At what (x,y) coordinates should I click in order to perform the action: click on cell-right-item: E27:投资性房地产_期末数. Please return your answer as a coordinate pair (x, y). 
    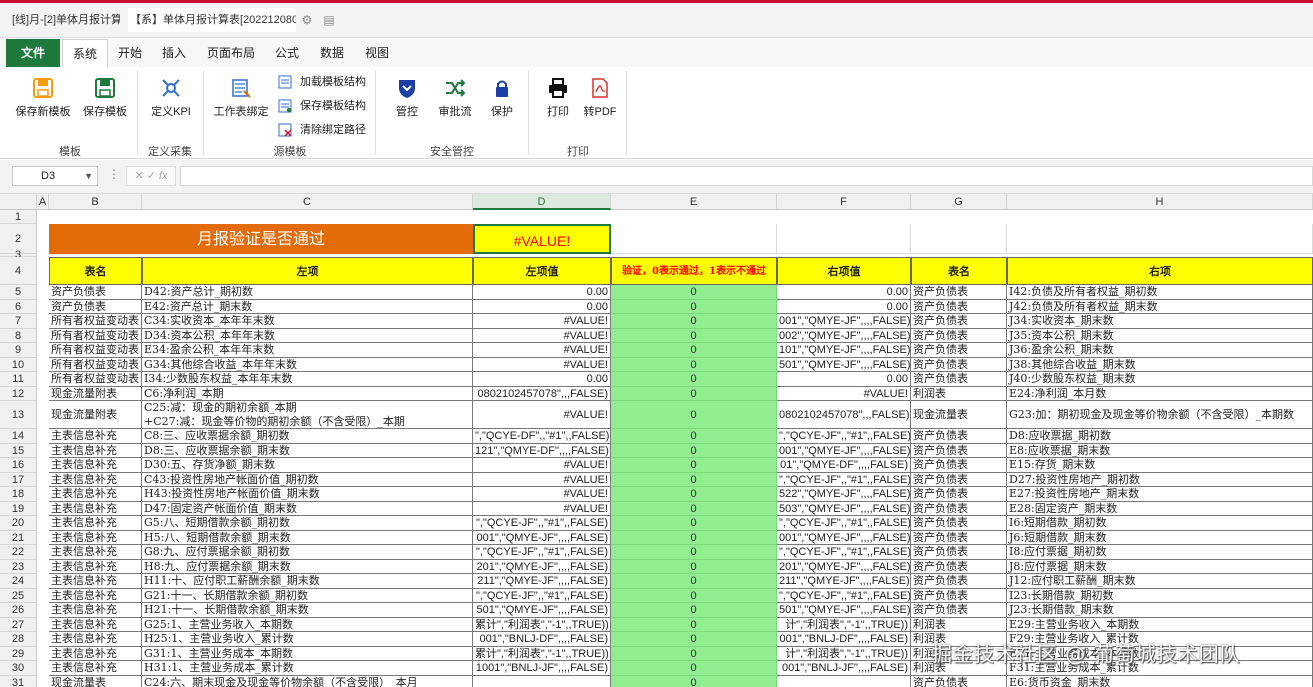
    Looking at the image, I should click on (1160, 494).